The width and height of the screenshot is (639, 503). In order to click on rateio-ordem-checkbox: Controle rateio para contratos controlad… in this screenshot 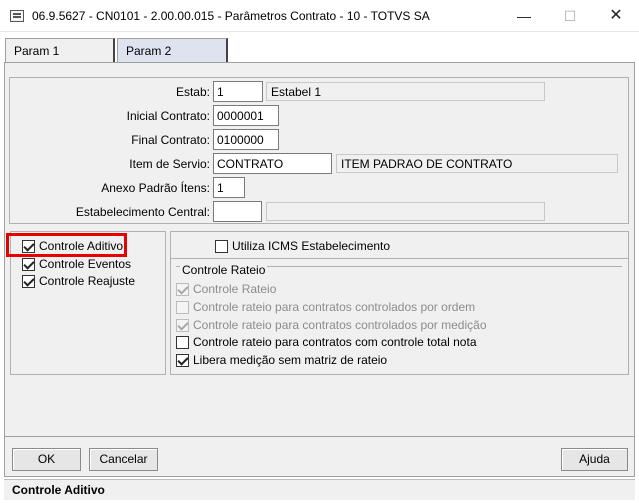, I will do `click(325, 307)`.